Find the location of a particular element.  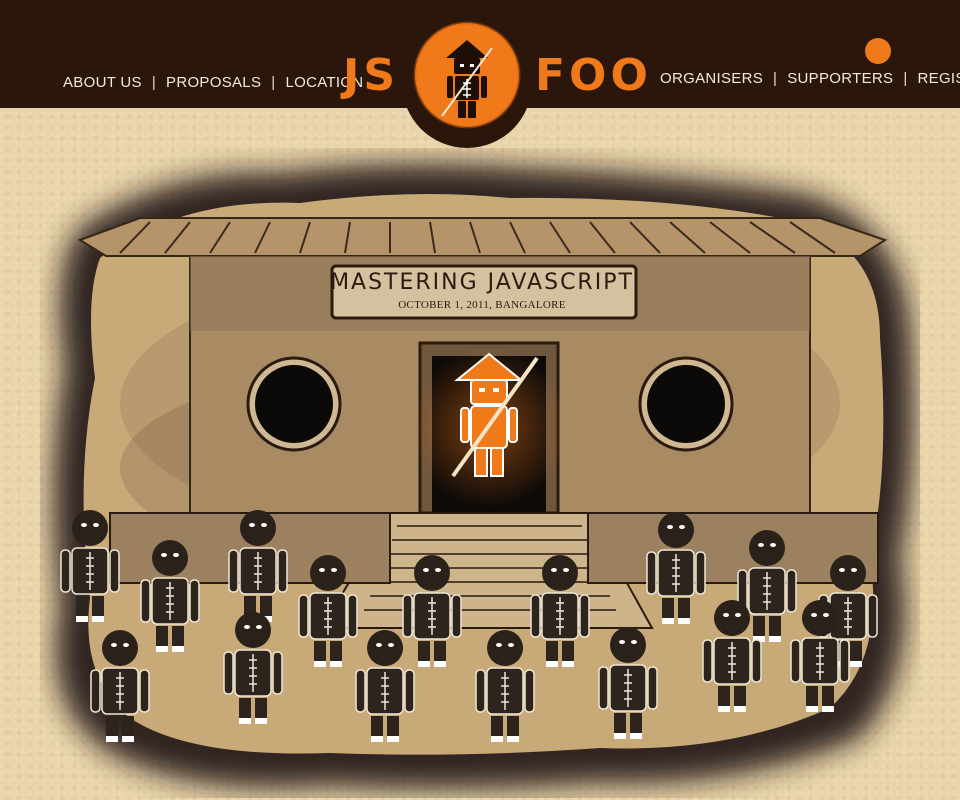

orange-dot-icon is located at coordinates (878, 51).